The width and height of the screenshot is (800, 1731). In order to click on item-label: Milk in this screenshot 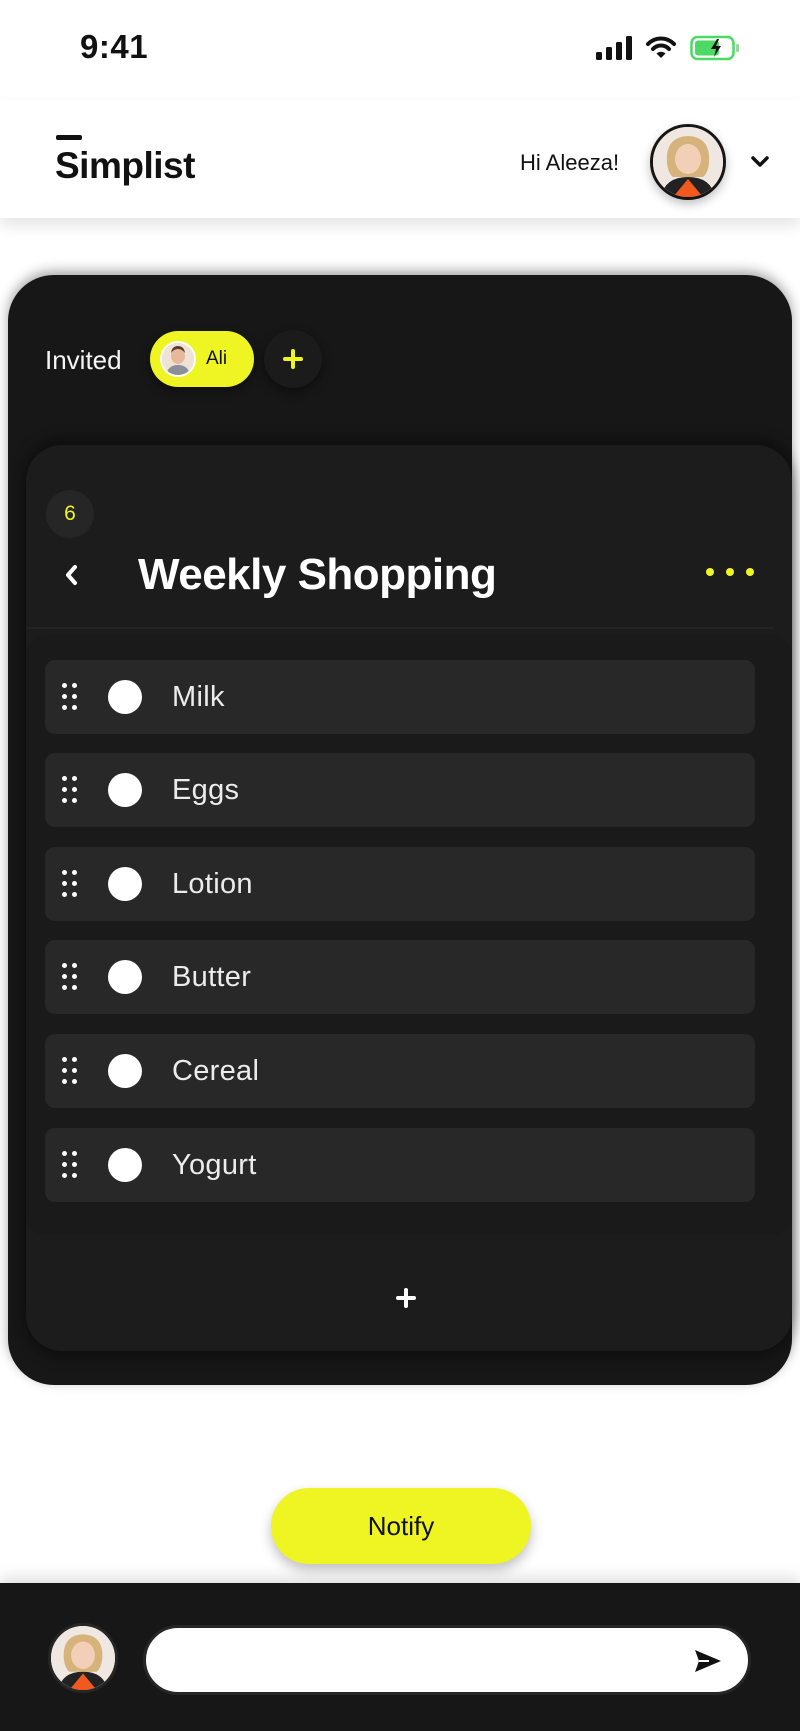, I will do `click(198, 696)`.